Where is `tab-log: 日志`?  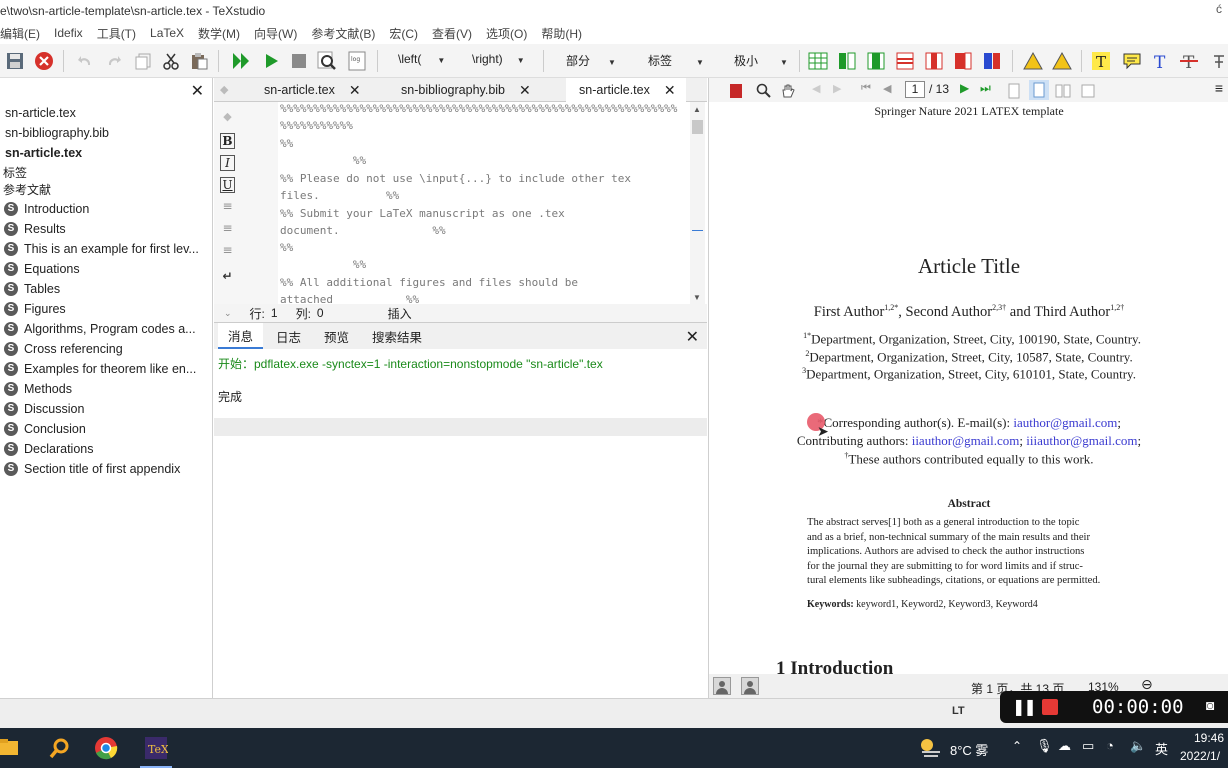 tab-log: 日志 is located at coordinates (288, 336).